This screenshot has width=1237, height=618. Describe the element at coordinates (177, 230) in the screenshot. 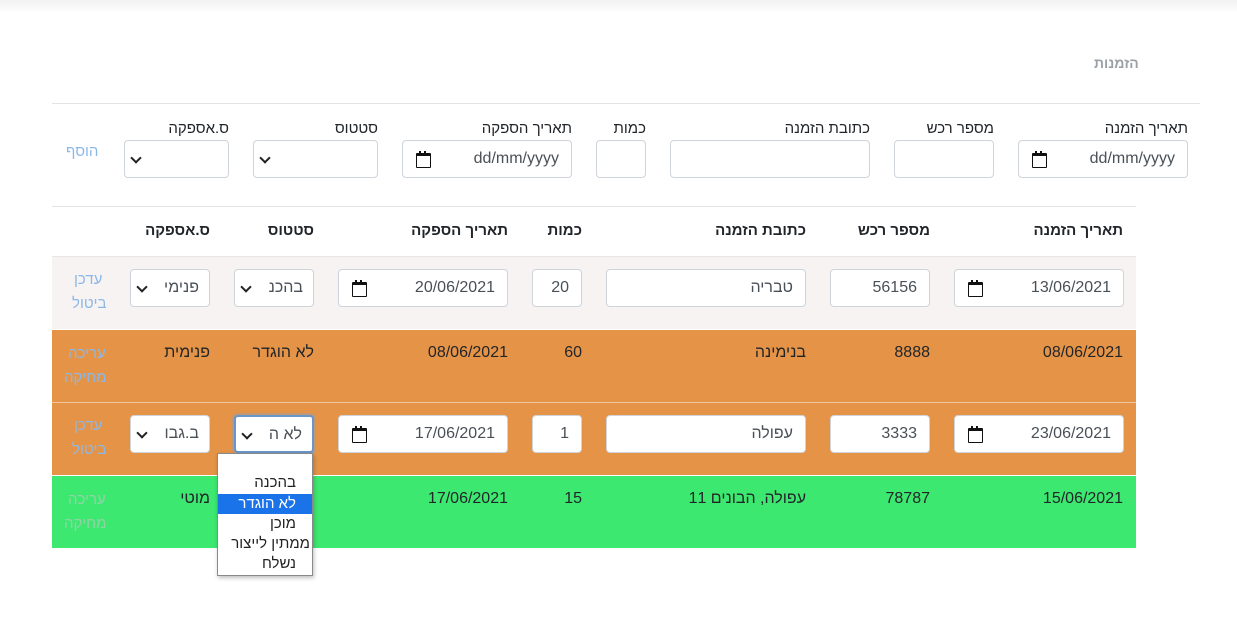

I see `header-supplier: ס.אספקה` at that location.